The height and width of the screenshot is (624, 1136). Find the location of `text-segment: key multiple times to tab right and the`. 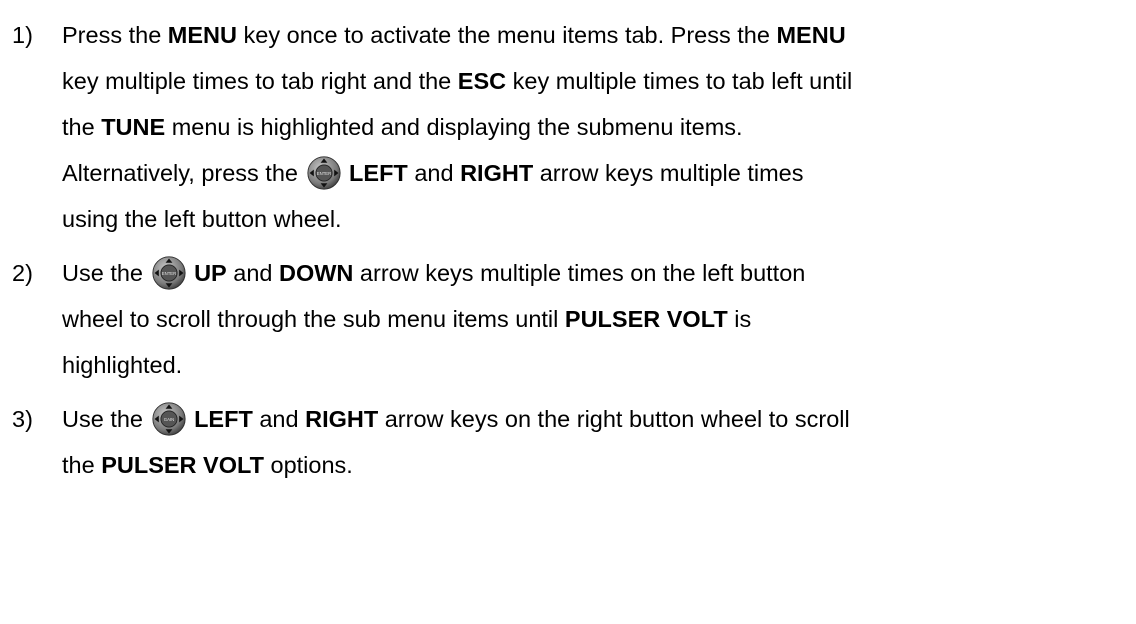

text-segment: key multiple times to tab right and the is located at coordinates (260, 81).